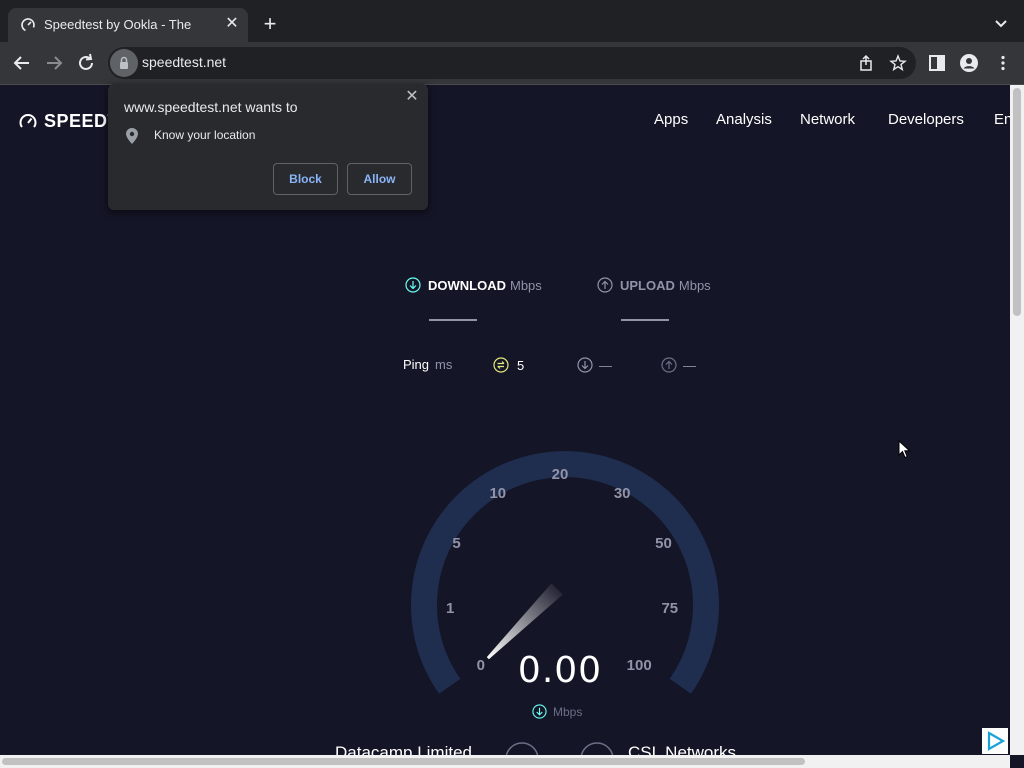  Describe the element at coordinates (568, 711) in the screenshot. I see `speed-unit: Mbps` at that location.